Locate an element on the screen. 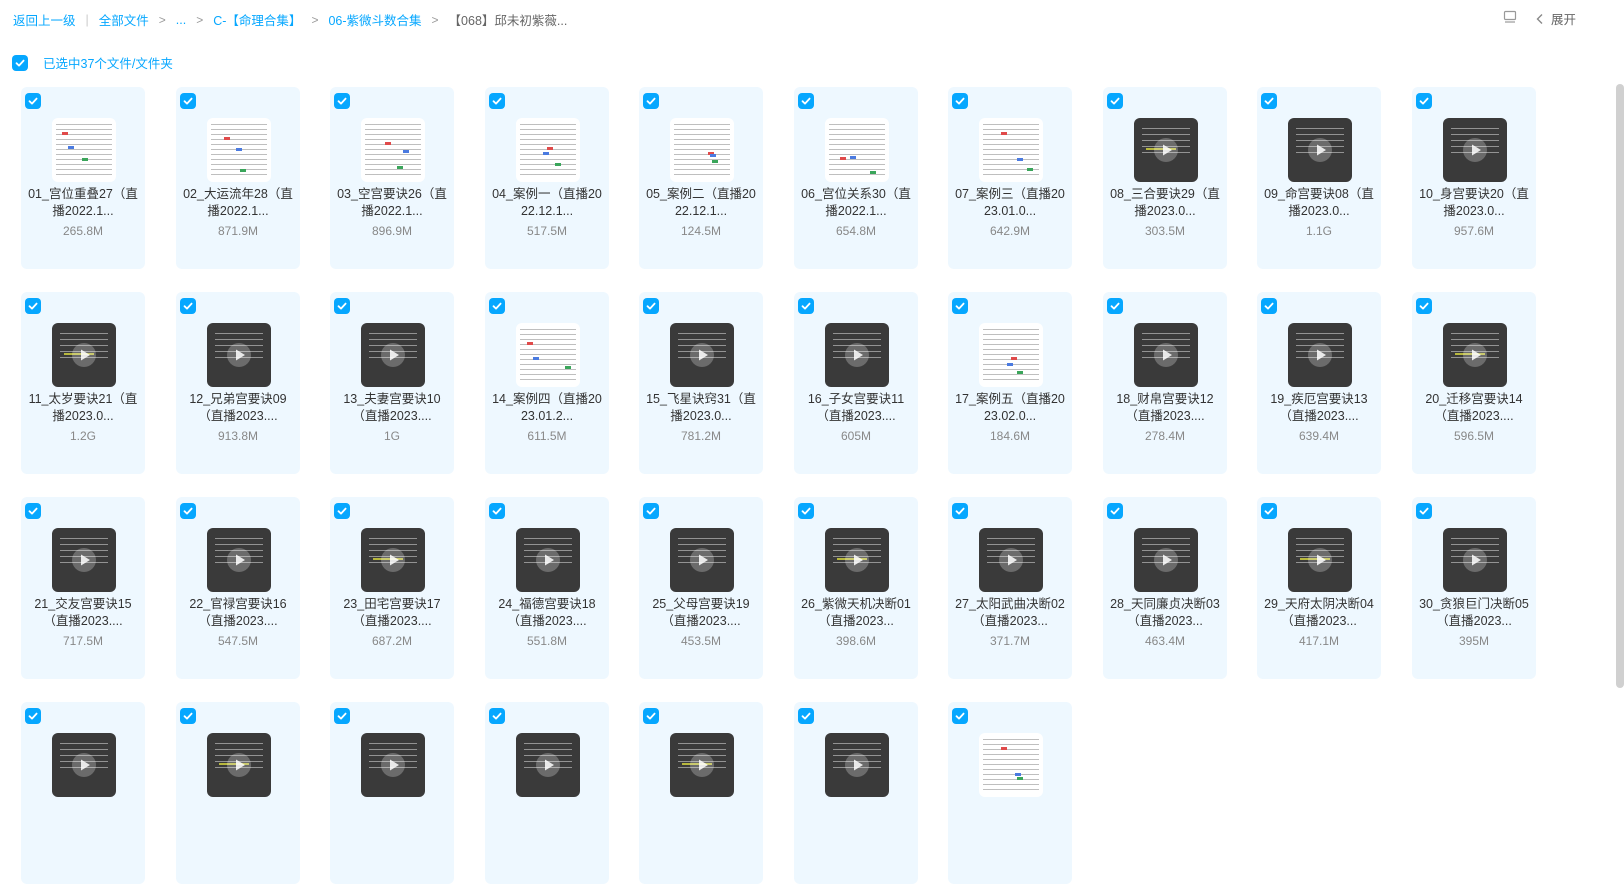 This screenshot has height=884, width=1624. file-card: 26_紫微天机决断01（直播2023... 398.6M is located at coordinates (856, 588).